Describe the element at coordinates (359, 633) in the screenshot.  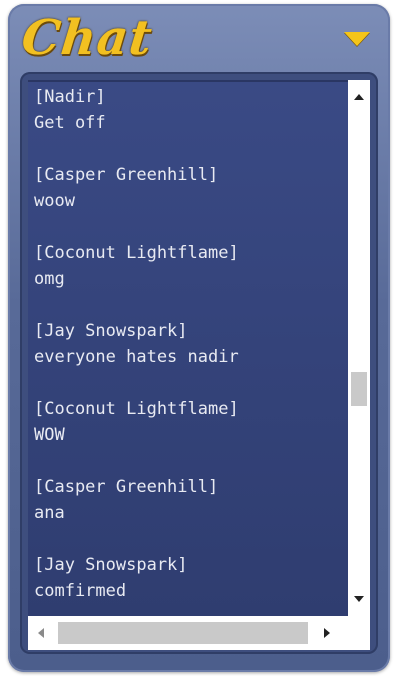
I see `scrollbar-corner` at that location.